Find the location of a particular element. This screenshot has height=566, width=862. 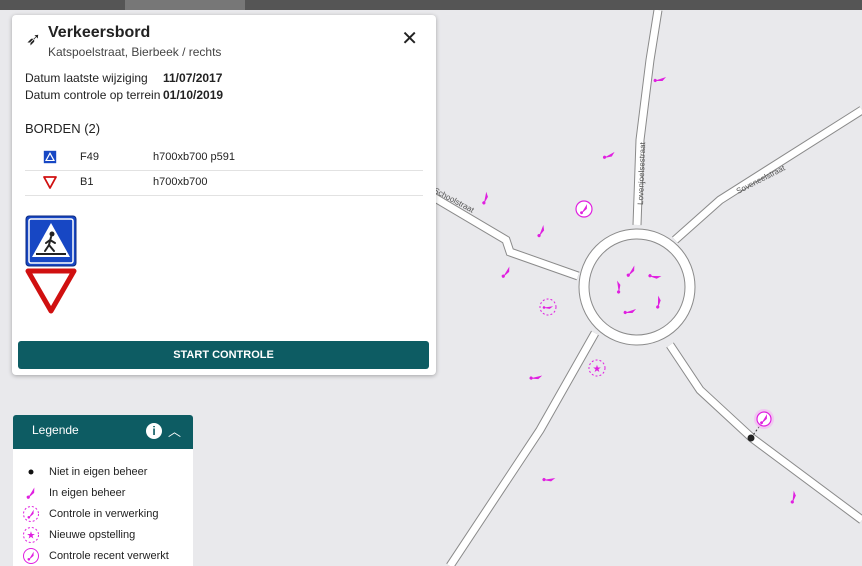

legend-item-label: Niet in eigen beheer is located at coordinates (98, 472).